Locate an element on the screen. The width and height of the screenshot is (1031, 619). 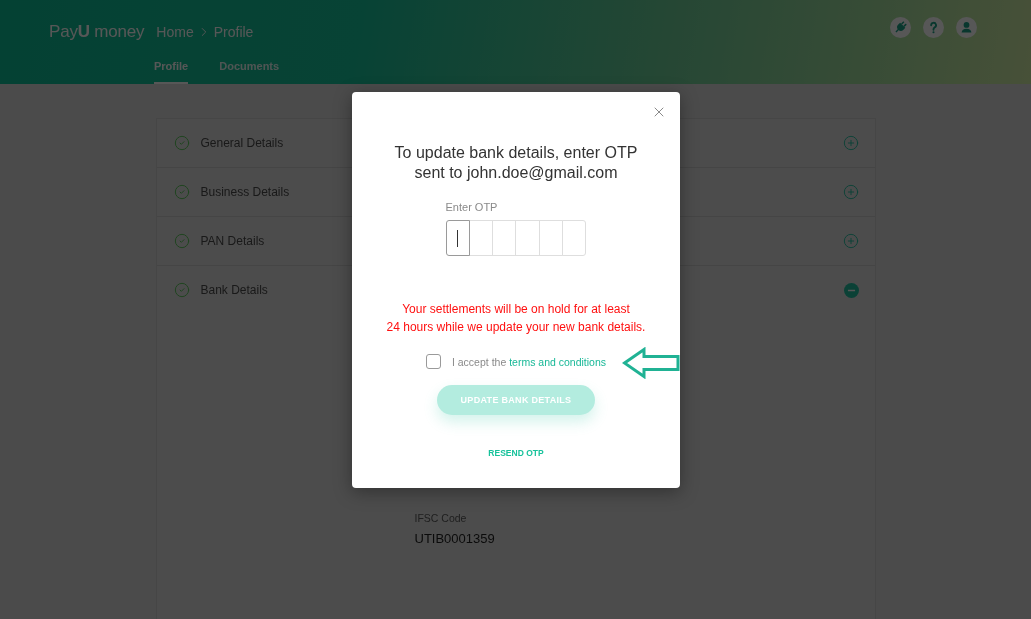
otp-label: Enter OTP is located at coordinates (471, 207).